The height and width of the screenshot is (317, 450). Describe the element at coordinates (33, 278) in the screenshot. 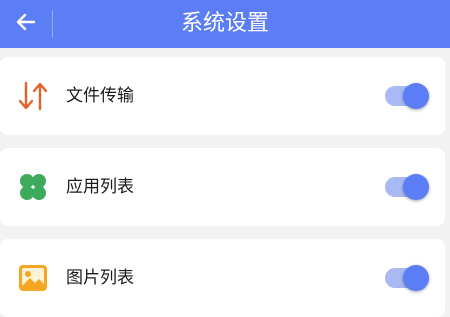

I see `image-icon` at that location.